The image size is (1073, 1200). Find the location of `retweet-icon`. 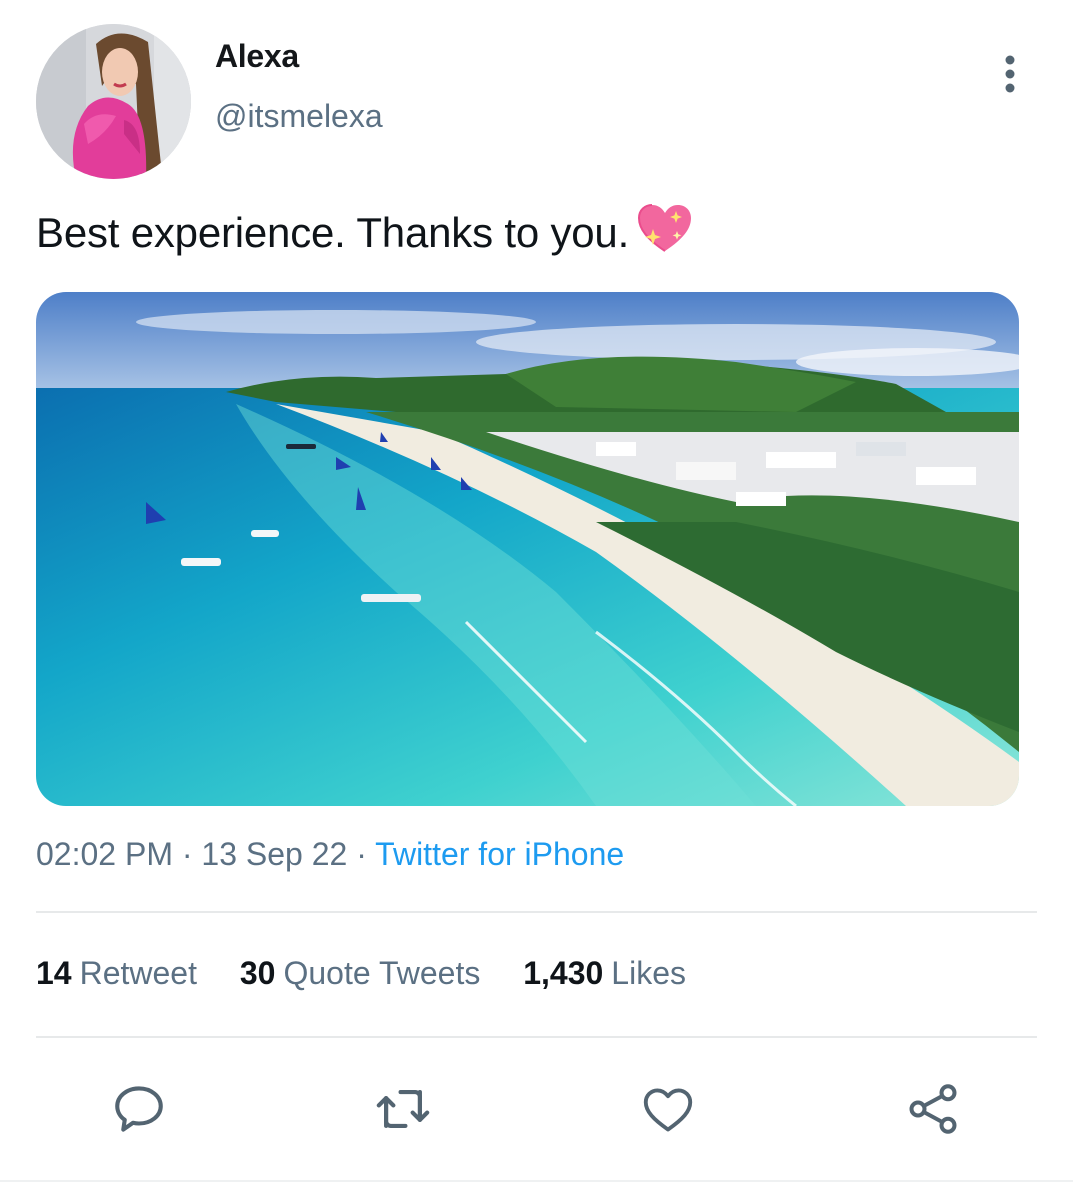

retweet-icon is located at coordinates (403, 1109).